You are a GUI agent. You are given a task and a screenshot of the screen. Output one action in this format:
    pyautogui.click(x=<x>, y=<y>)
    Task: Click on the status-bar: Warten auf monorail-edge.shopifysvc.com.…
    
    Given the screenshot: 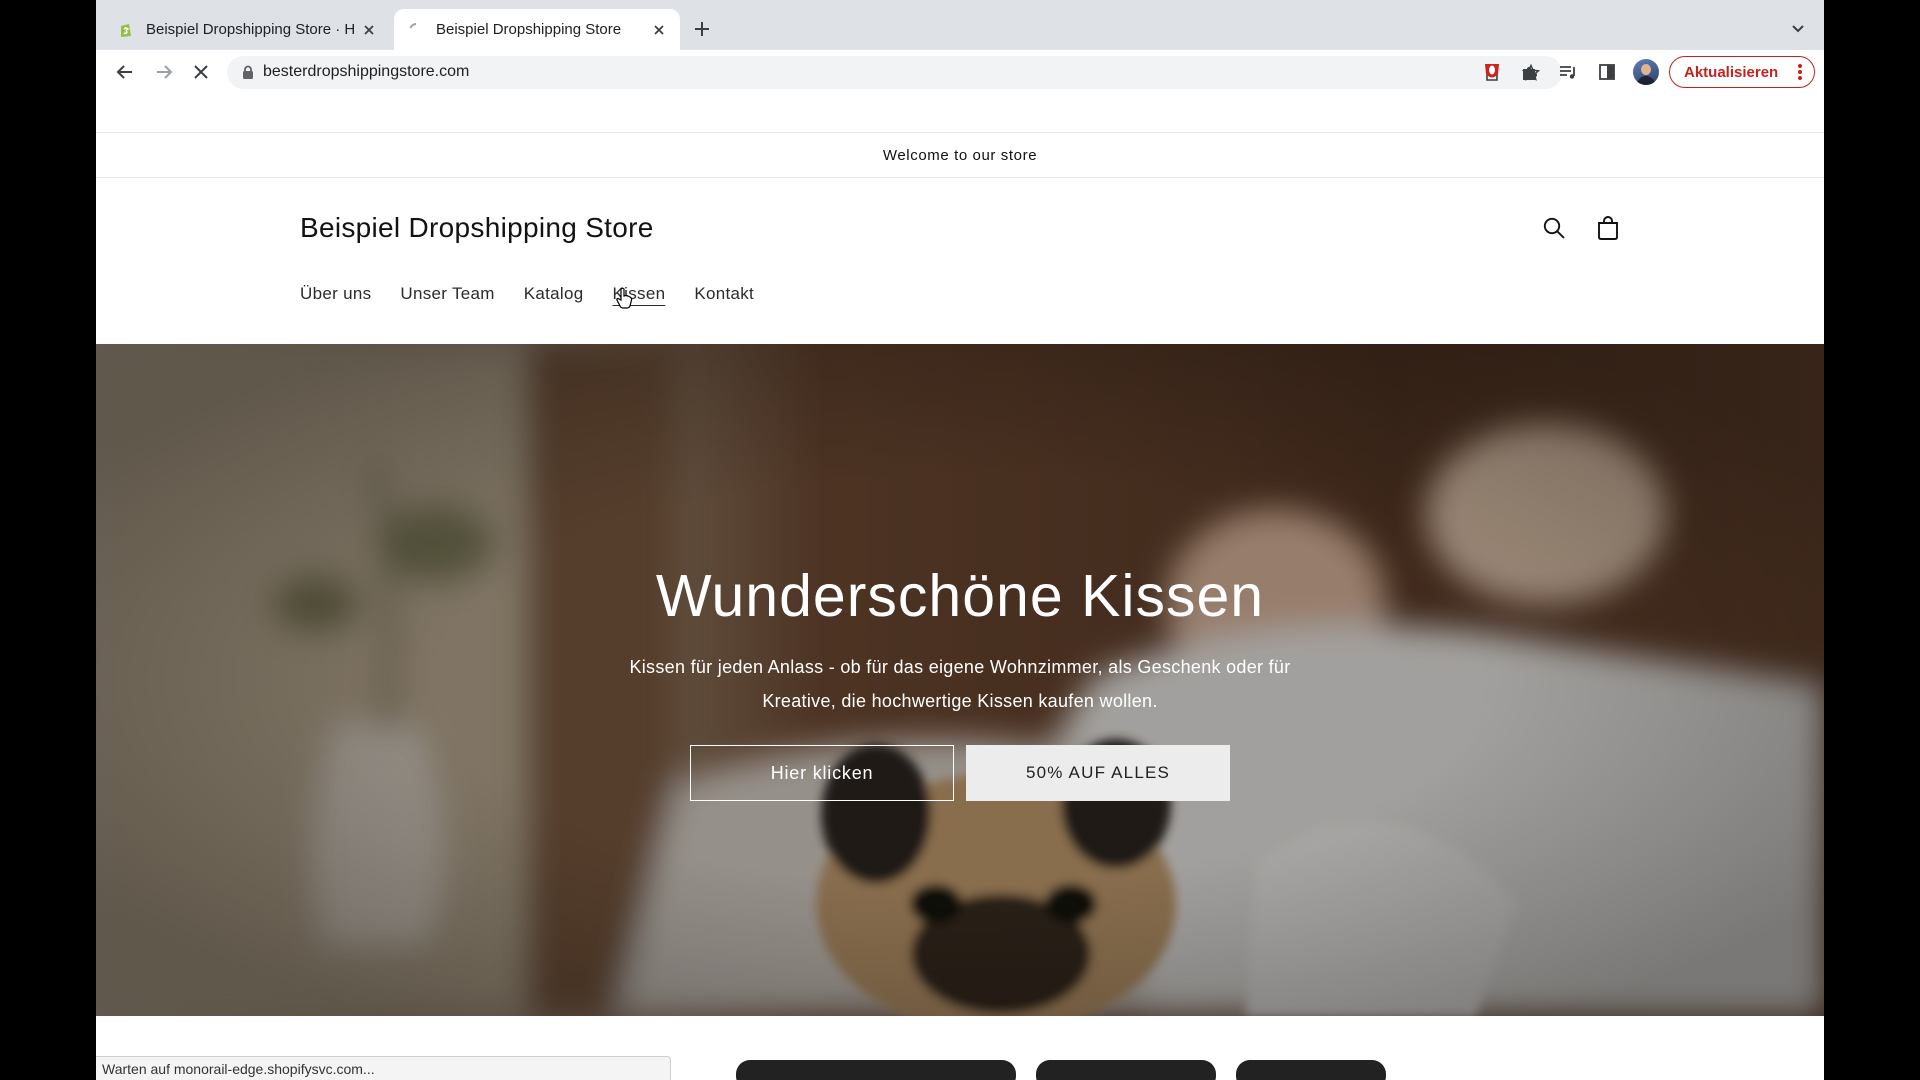 What is the action you would take?
    pyautogui.click(x=383, y=1068)
    